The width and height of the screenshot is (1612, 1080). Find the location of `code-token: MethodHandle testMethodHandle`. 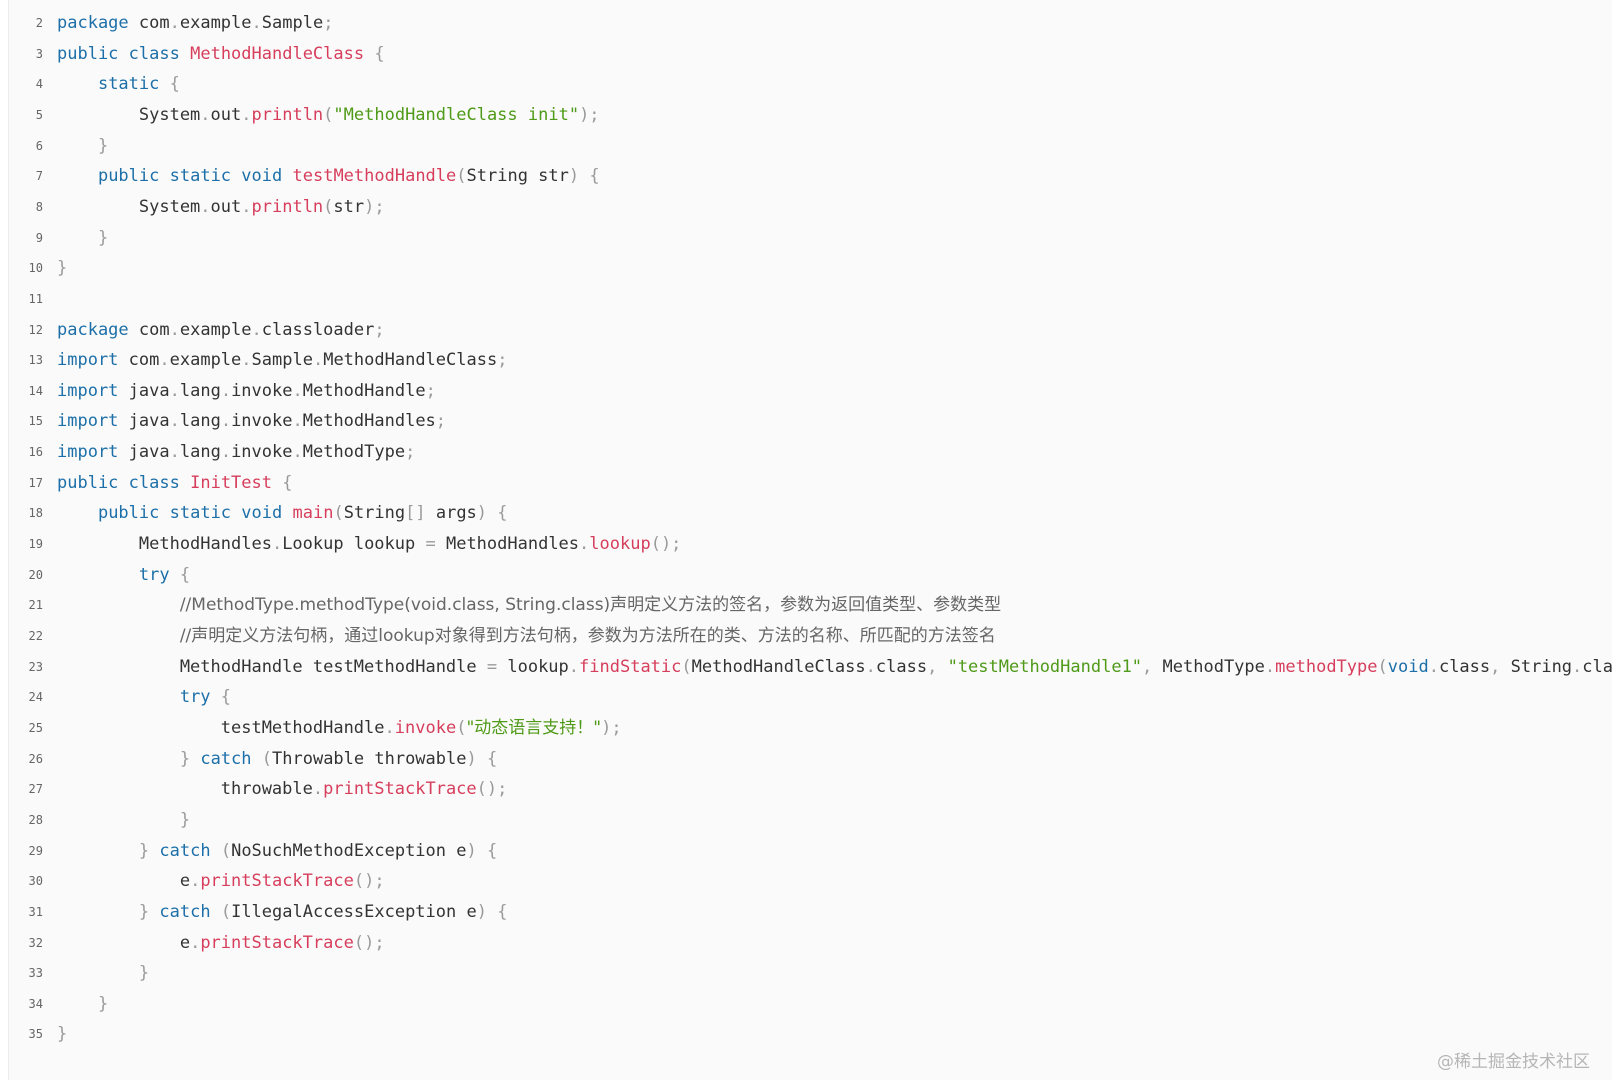

code-token: MethodHandle testMethodHandle is located at coordinates (272, 666).